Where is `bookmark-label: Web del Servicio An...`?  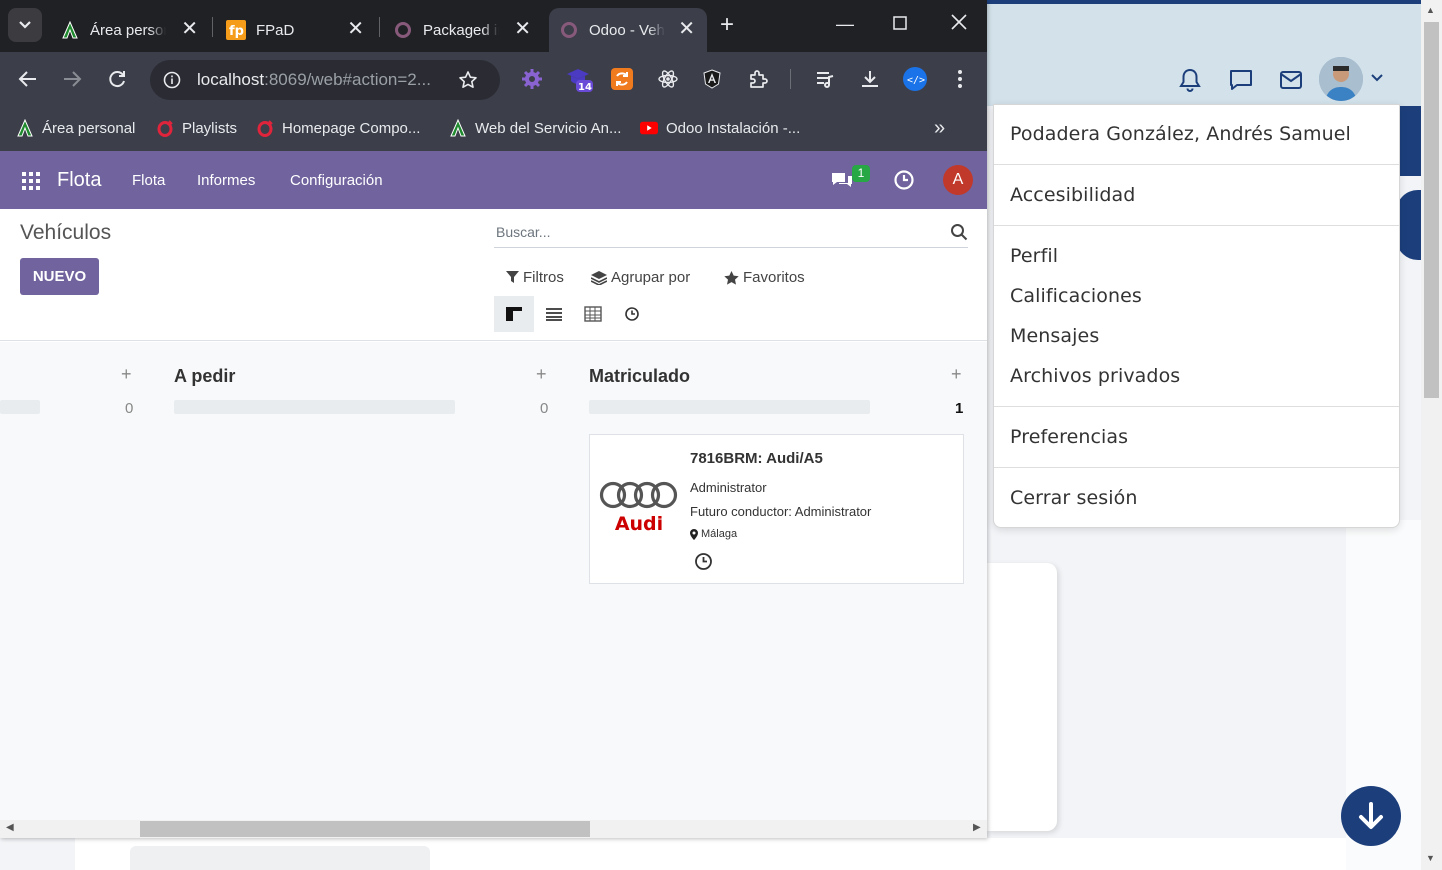
bookmark-label: Web del Servicio An... is located at coordinates (548, 128).